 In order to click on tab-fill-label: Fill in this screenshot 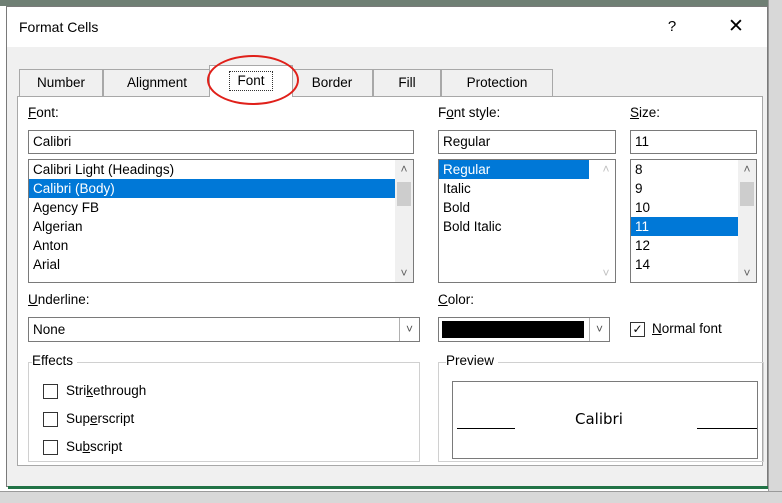, I will do `click(407, 82)`.